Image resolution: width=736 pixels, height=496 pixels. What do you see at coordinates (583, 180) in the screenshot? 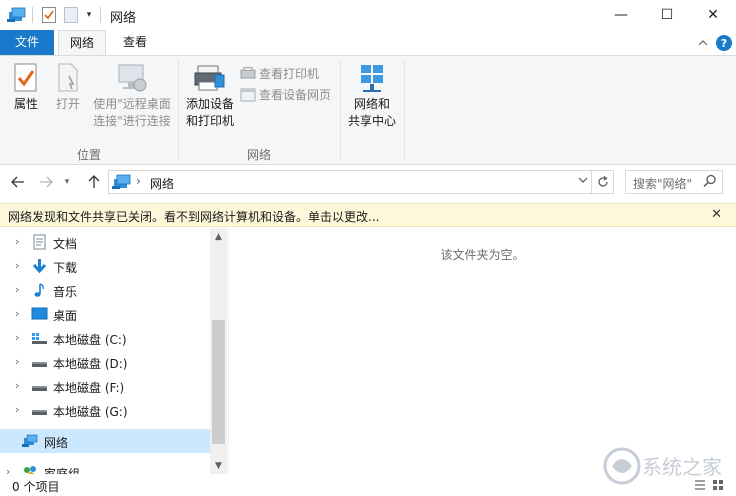
I see `address-dropdown-chevron-icon` at bounding box center [583, 180].